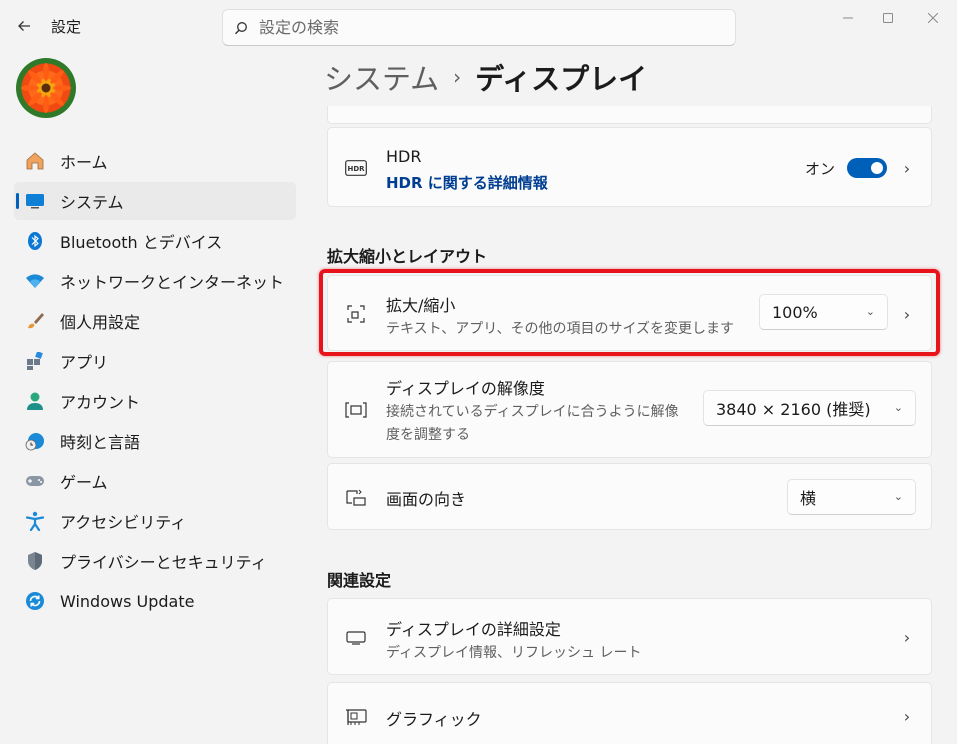  I want to click on home-icon, so click(35, 161).